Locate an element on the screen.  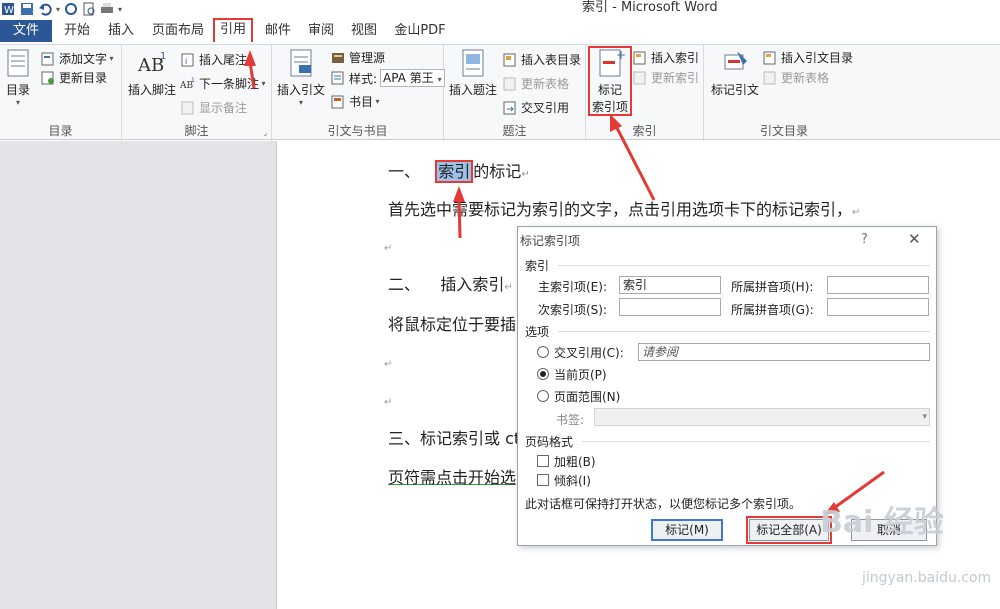
manage-sources-button: 管理源 is located at coordinates (357, 57).